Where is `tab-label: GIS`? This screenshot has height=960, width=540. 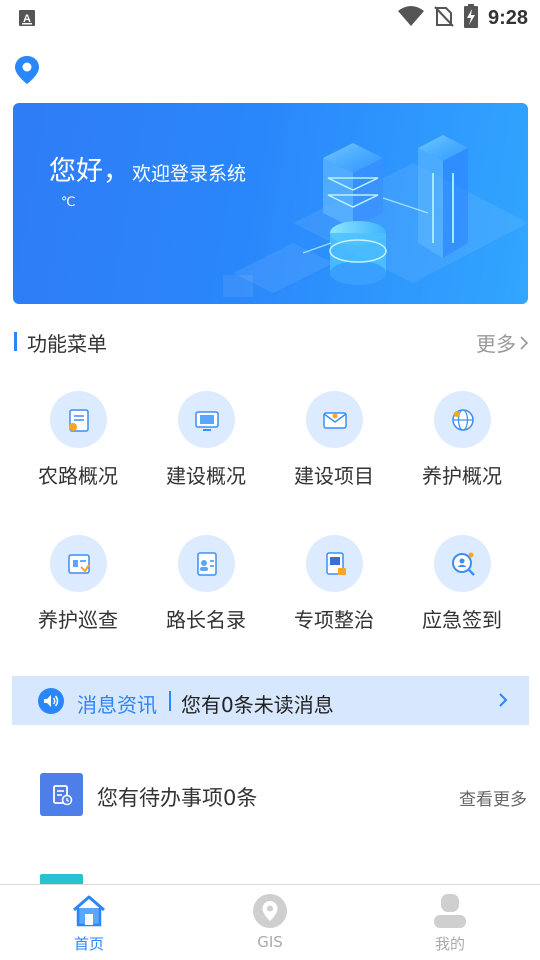 tab-label: GIS is located at coordinates (270, 942).